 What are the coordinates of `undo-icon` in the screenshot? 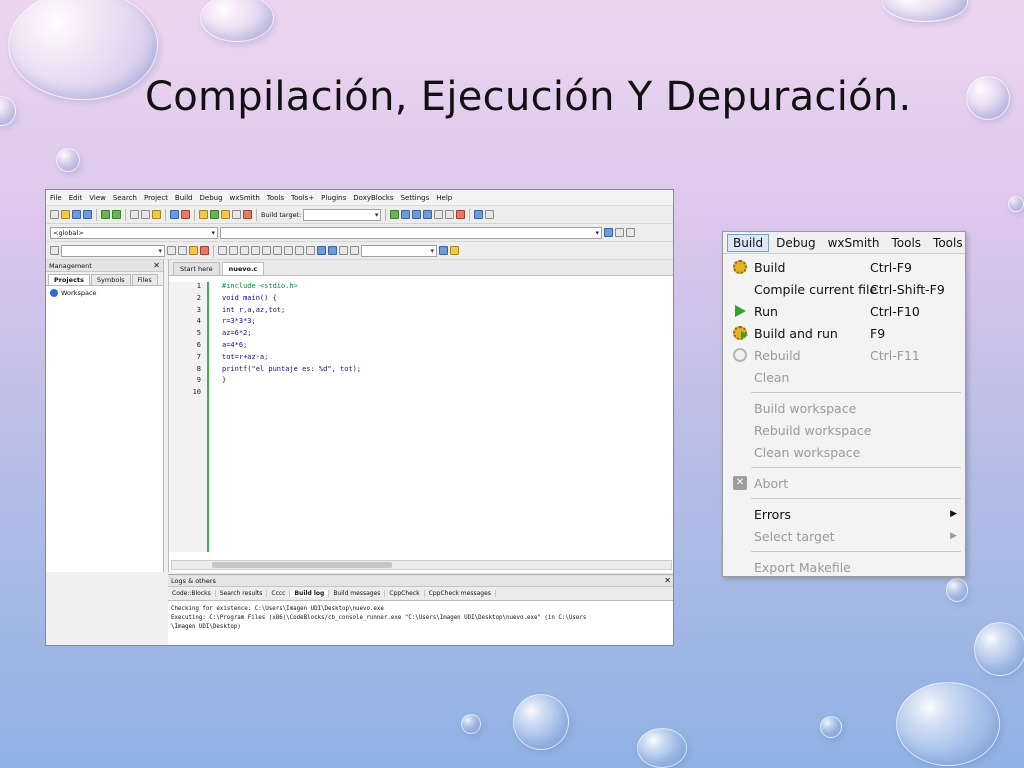 It's located at (105, 214).